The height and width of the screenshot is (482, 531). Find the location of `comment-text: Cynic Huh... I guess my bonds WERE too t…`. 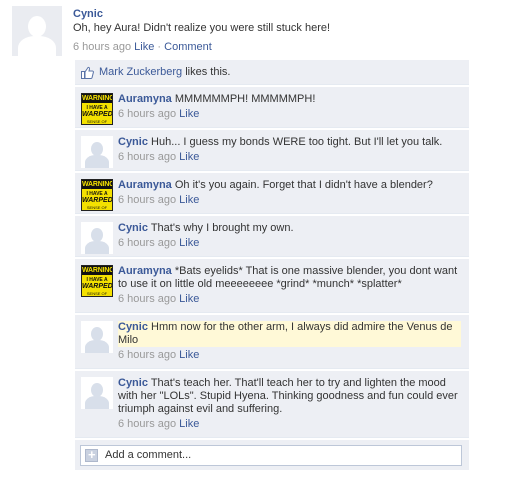

comment-text: Cynic Huh... I guess my bonds WERE too t… is located at coordinates (289, 142).